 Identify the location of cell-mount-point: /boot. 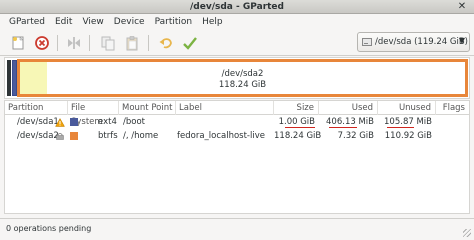
(134, 122).